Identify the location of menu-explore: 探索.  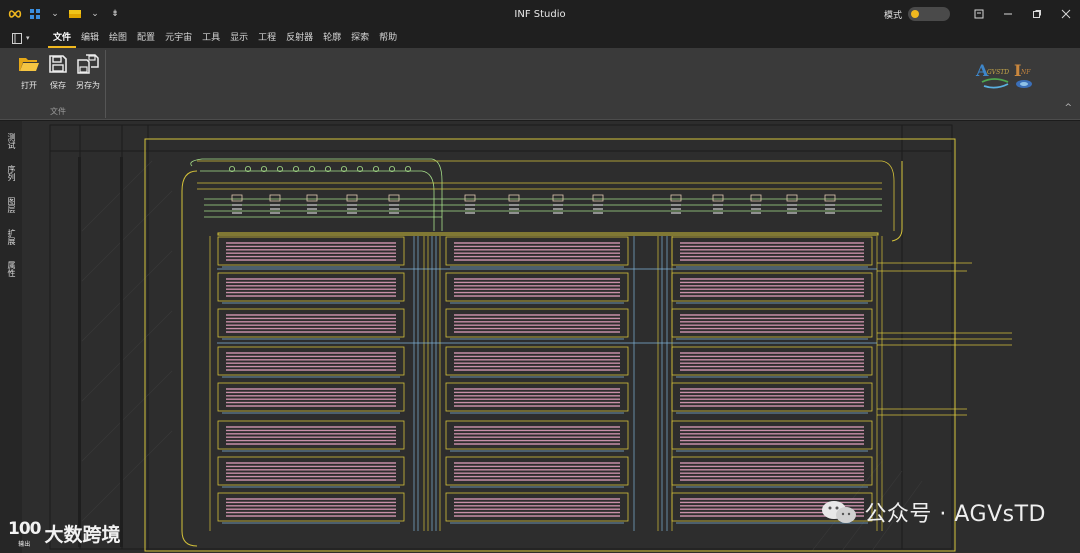
(360, 38).